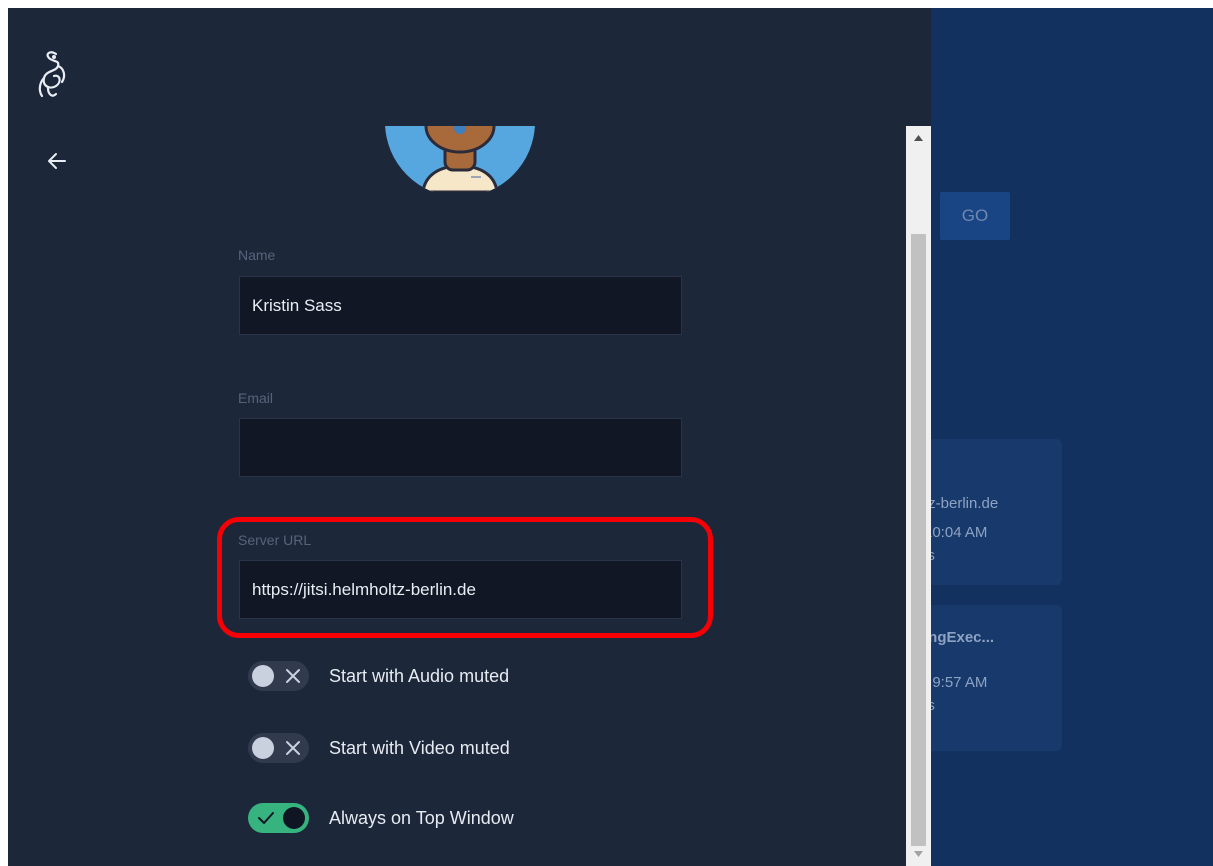 The height and width of the screenshot is (866, 1213). I want to click on email-label: Email, so click(256, 398).